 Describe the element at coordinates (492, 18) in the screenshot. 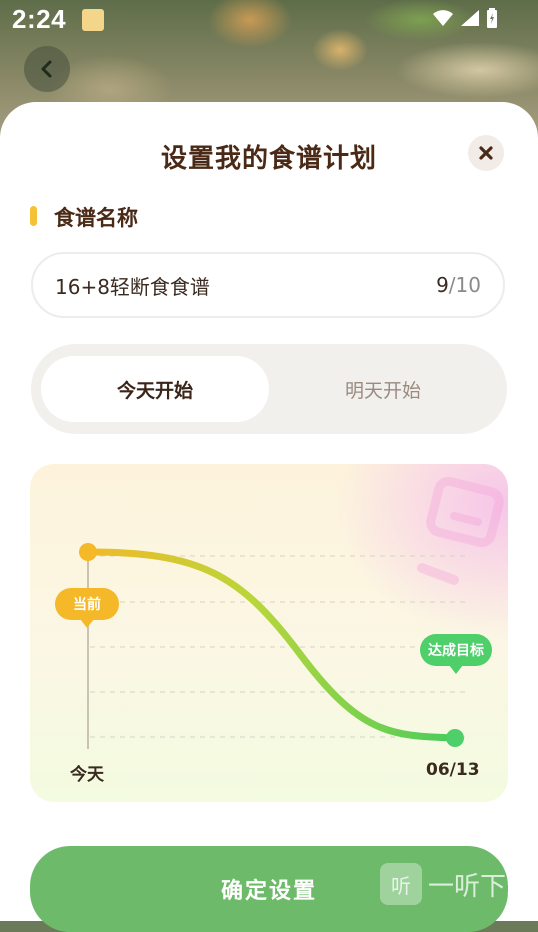

I see `battery-icon` at that location.